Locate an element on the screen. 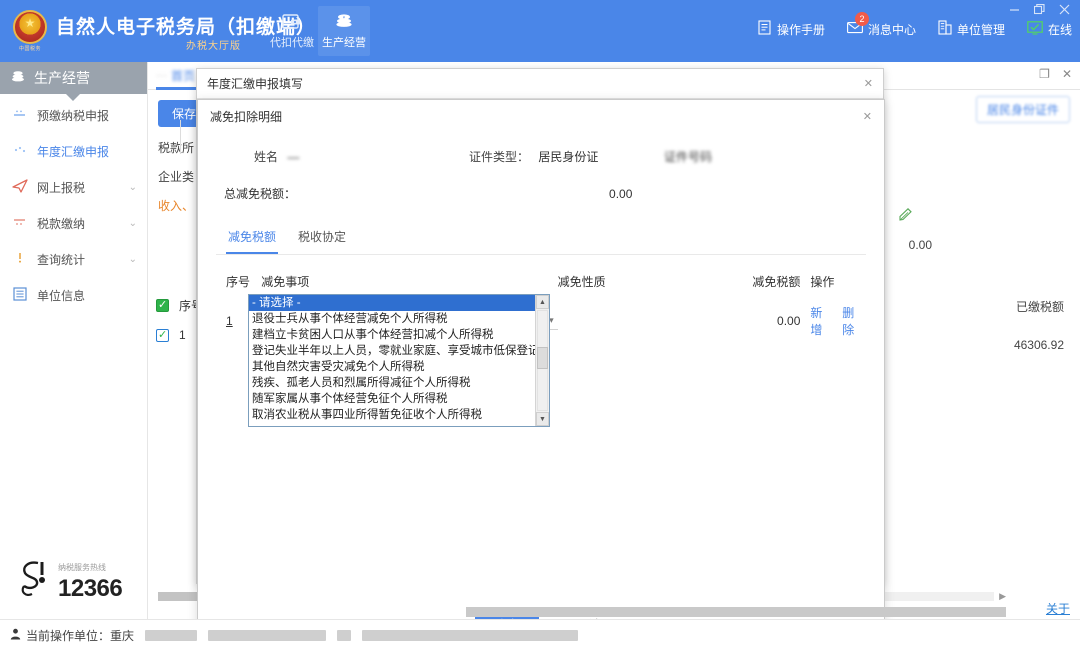  dropdown-option: 随军家属从事个体经营免征个人所得税 is located at coordinates (392, 399).